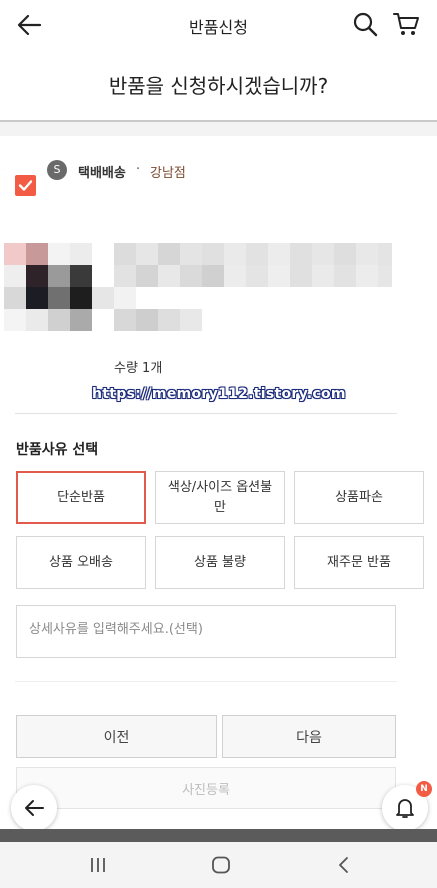  I want to click on system-navigation-bar, so click(218, 865).